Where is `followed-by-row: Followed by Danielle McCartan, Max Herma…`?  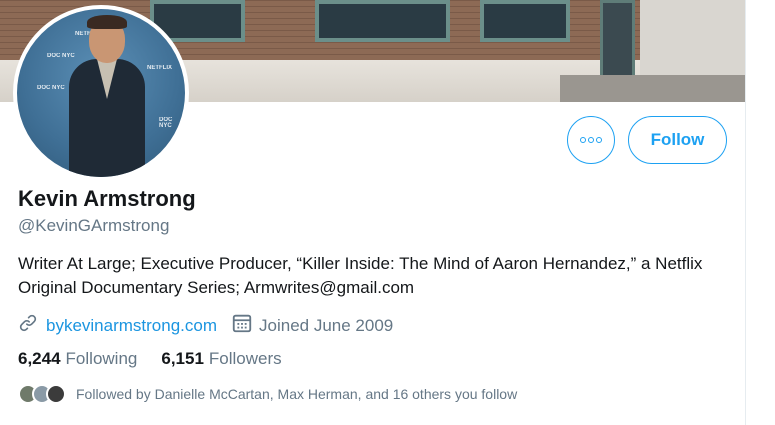
followed-by-row: Followed by Danielle McCartan, Max Herma… is located at coordinates (267, 394).